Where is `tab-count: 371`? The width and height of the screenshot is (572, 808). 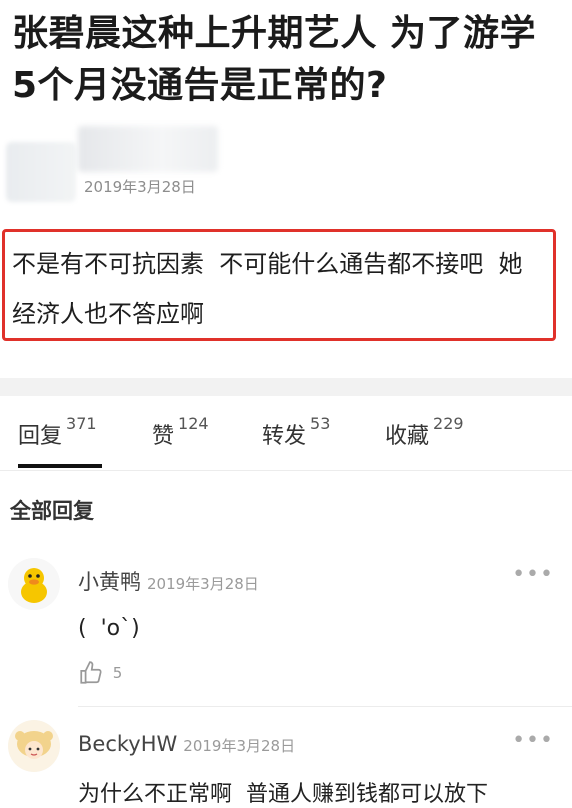
tab-count: 371 is located at coordinates (81, 423).